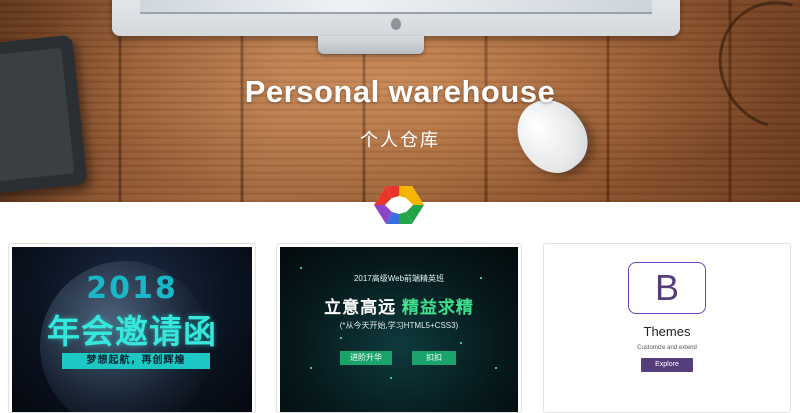 The height and width of the screenshot is (413, 800). I want to click on annual-meeting-poster: 2018 年会邀请函 梦想起航，再创辉煌, so click(132, 329).